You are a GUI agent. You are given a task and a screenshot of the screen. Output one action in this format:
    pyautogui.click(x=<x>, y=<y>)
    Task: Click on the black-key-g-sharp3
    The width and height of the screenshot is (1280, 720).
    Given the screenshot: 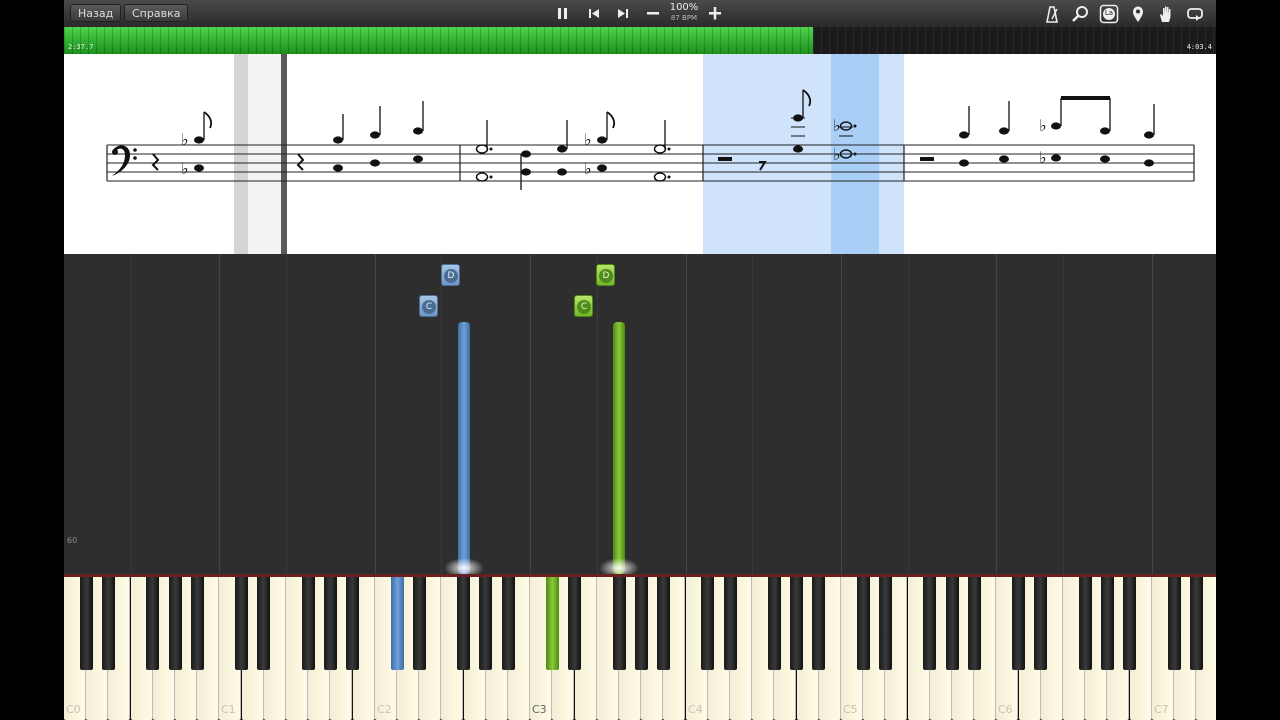 What is the action you would take?
    pyautogui.click(x=641, y=623)
    